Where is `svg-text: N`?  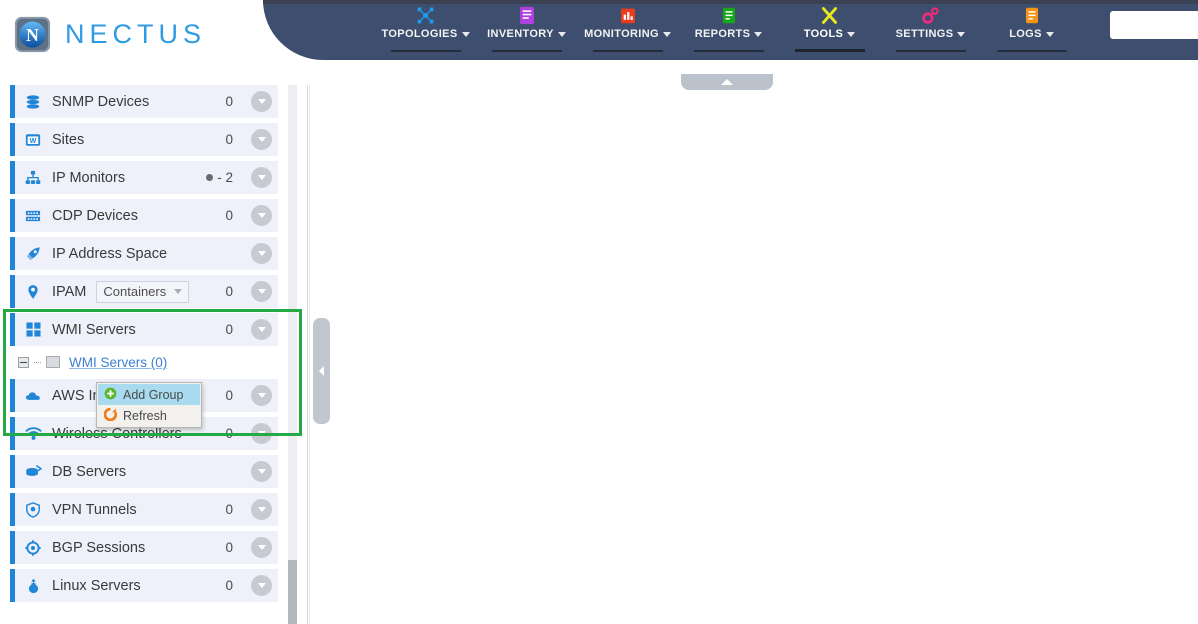 svg-text: N is located at coordinates (32, 35).